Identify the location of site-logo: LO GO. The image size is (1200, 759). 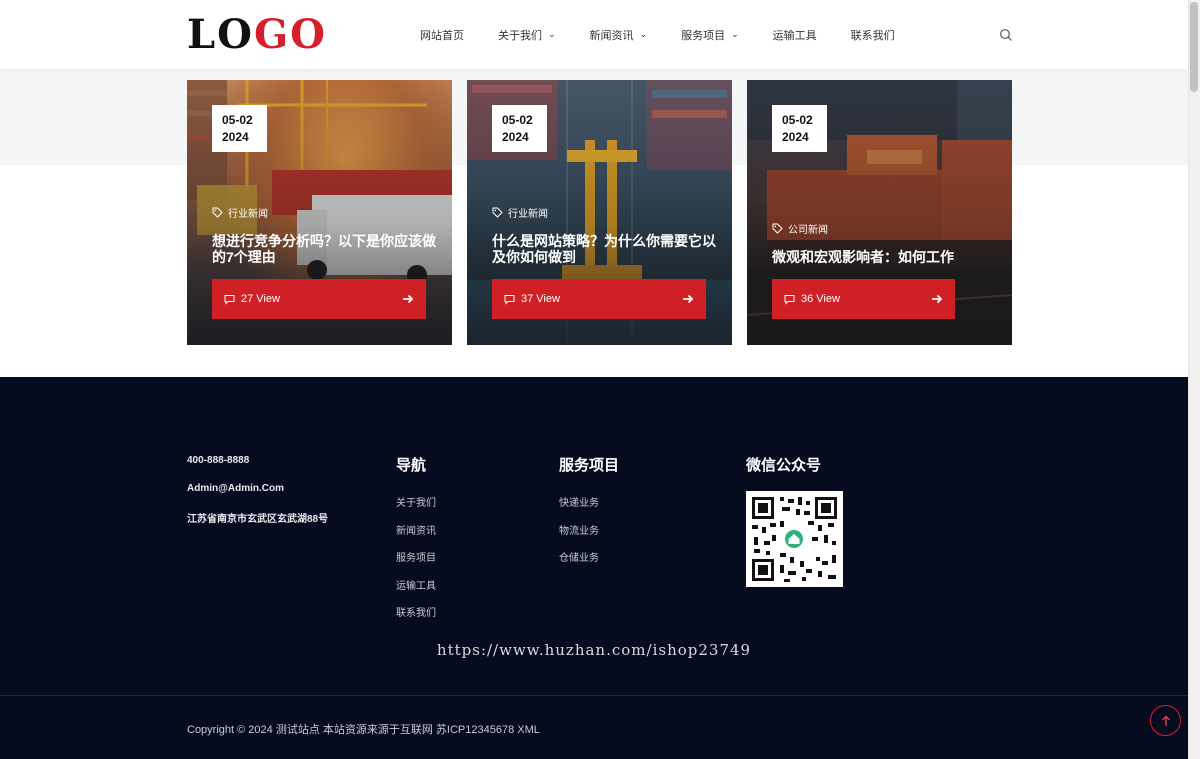
(257, 35).